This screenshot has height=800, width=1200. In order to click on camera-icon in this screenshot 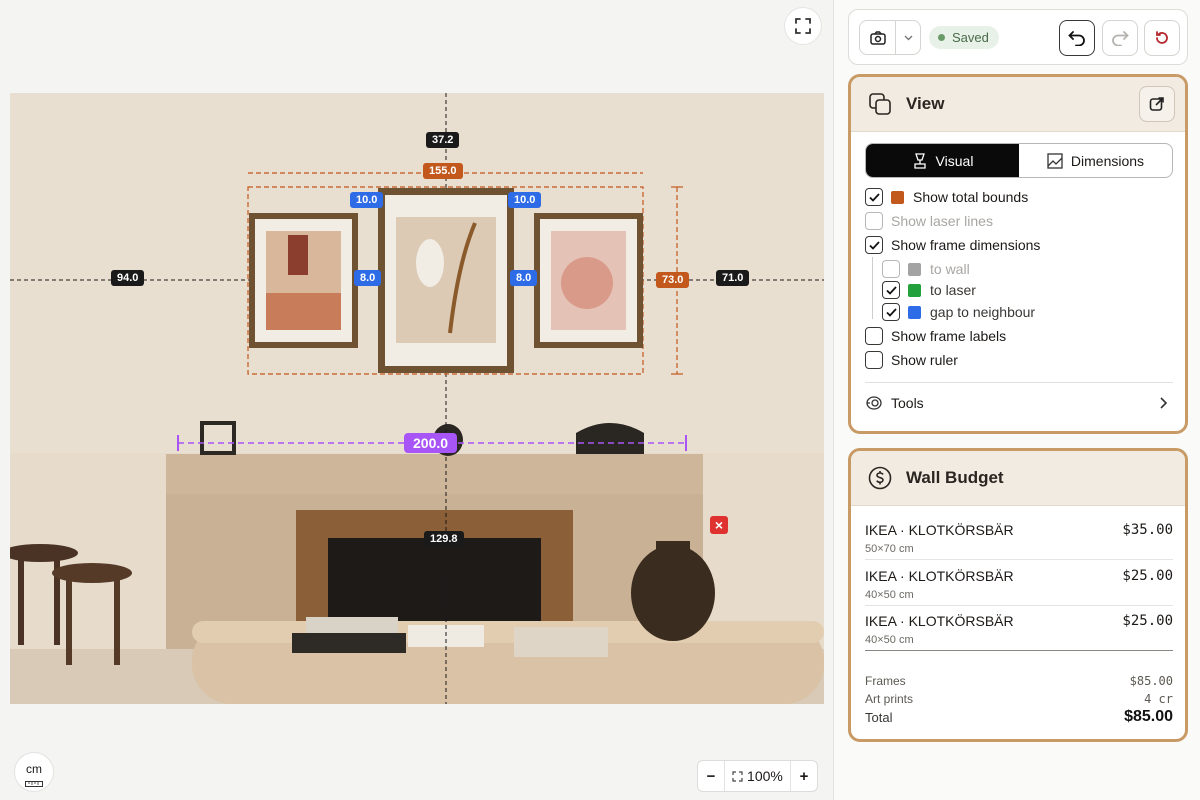, I will do `click(877, 37)`.